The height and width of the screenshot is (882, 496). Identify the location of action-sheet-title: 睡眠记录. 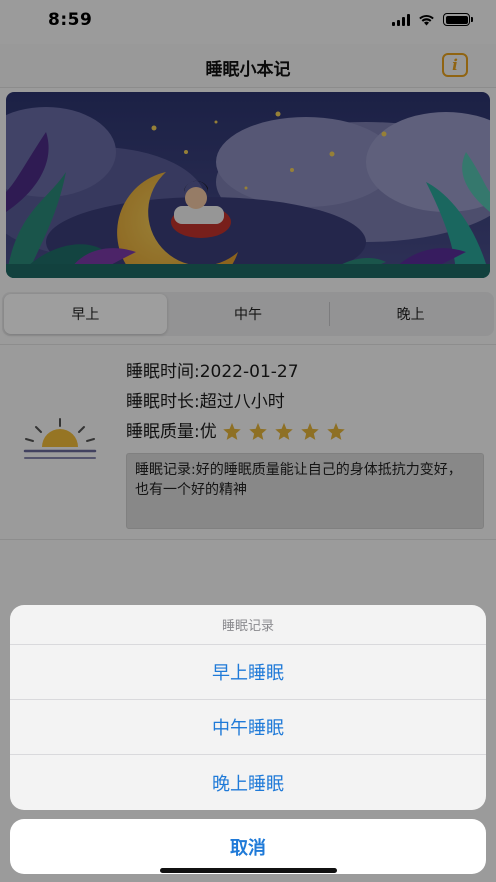
(248, 625).